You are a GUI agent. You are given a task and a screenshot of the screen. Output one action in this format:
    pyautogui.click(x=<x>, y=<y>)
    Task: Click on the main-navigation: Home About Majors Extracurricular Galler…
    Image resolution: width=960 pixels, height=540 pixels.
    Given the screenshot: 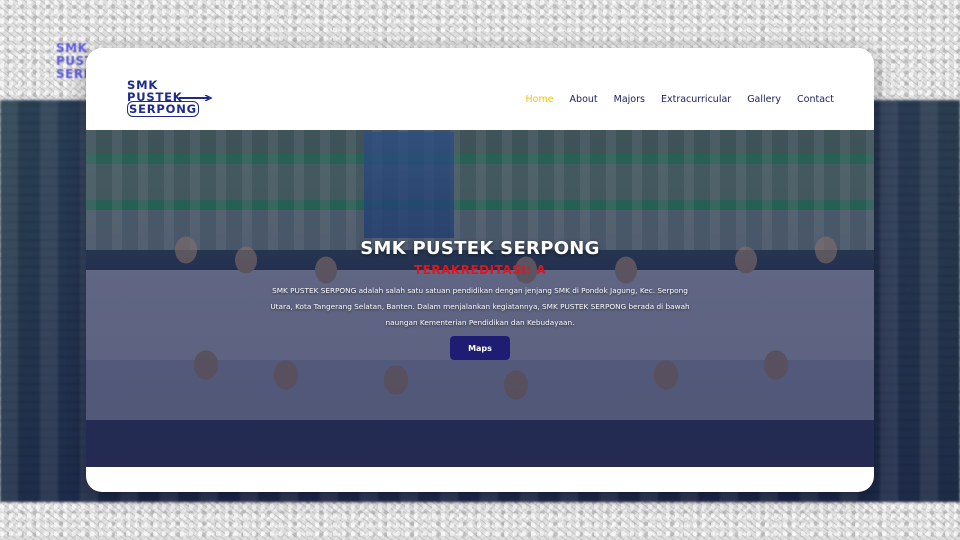 What is the action you would take?
    pyautogui.click(x=671, y=99)
    